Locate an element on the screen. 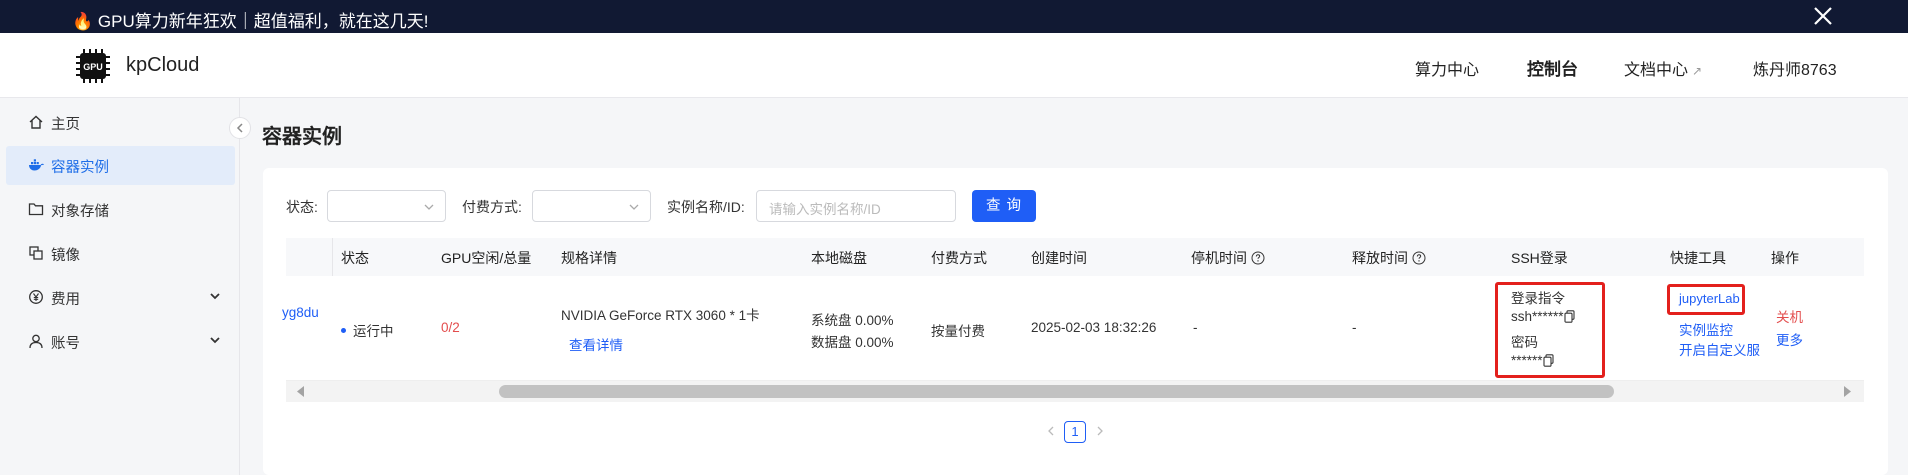 This screenshot has height=475, width=1908. chevron-left-icon is located at coordinates (239, 128).